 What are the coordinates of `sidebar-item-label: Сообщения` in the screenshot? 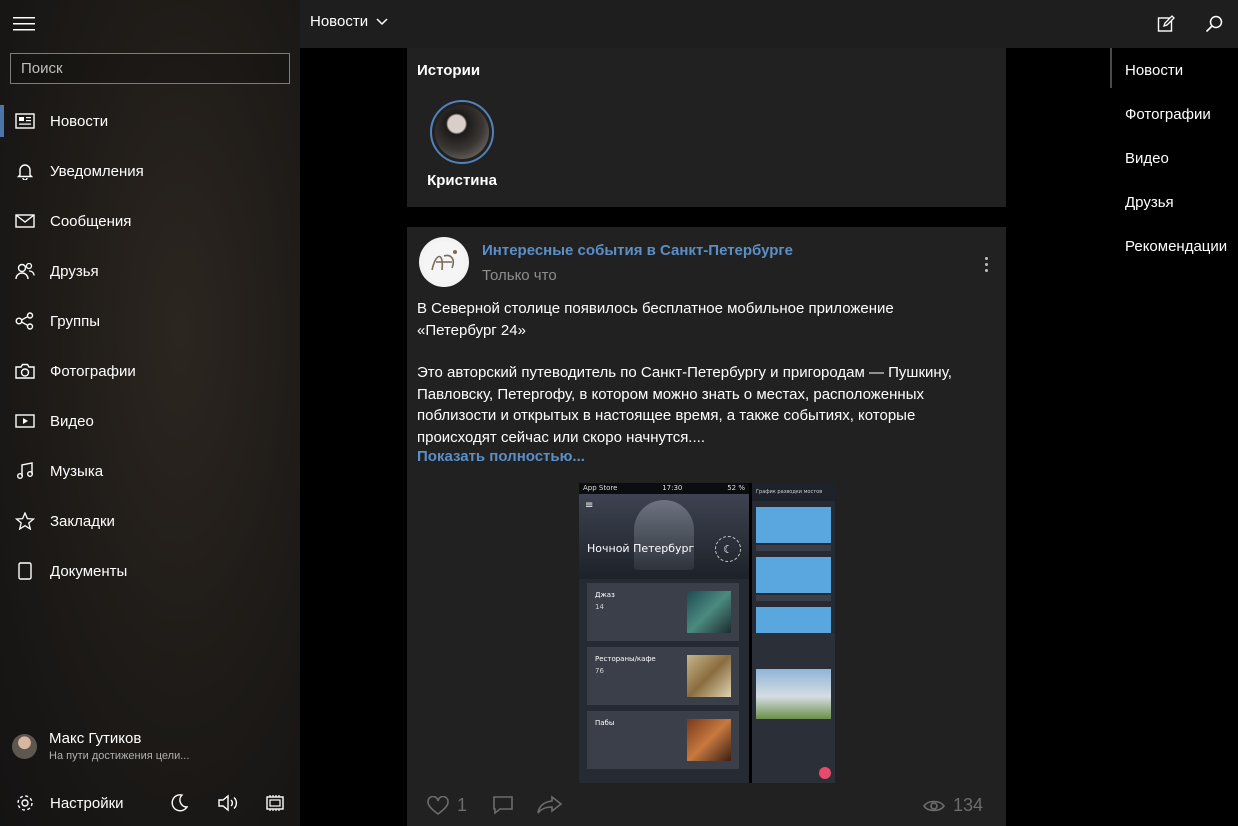 It's located at (91, 221).